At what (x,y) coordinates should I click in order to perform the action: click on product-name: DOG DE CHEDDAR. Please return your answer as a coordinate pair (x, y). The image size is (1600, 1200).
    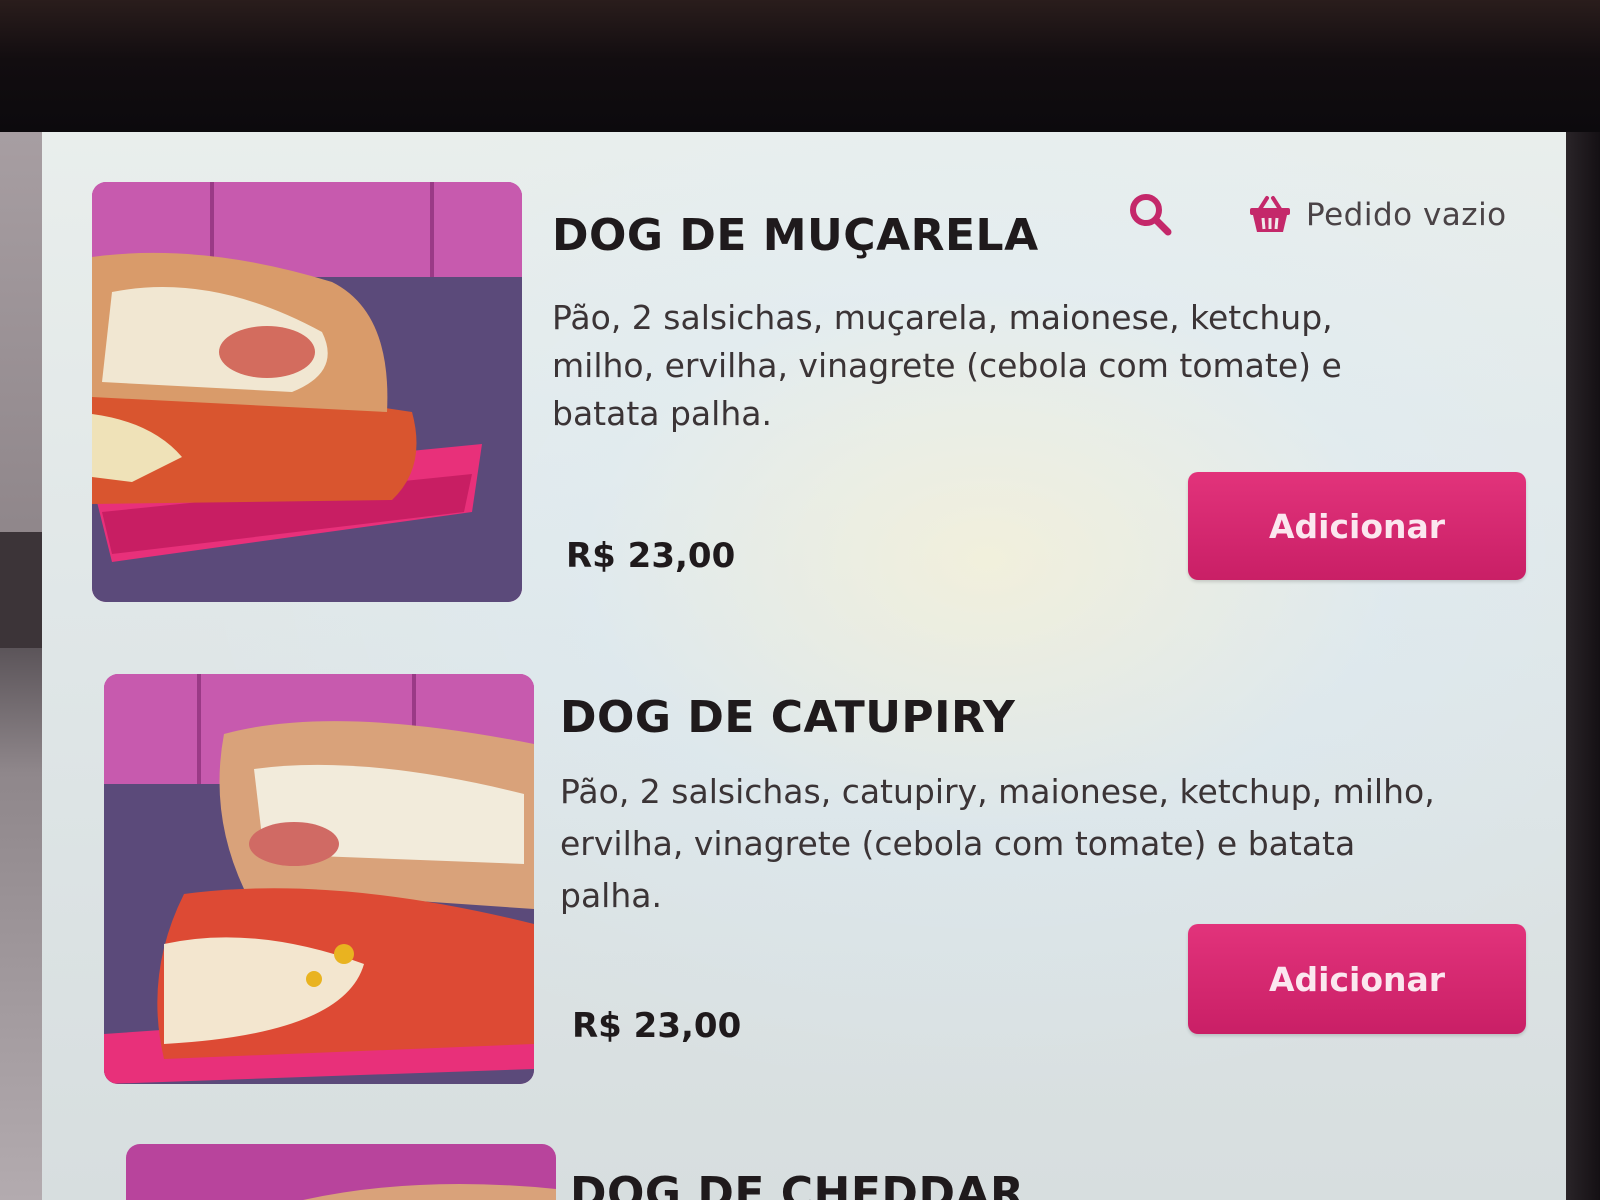
    Looking at the image, I should click on (797, 1184).